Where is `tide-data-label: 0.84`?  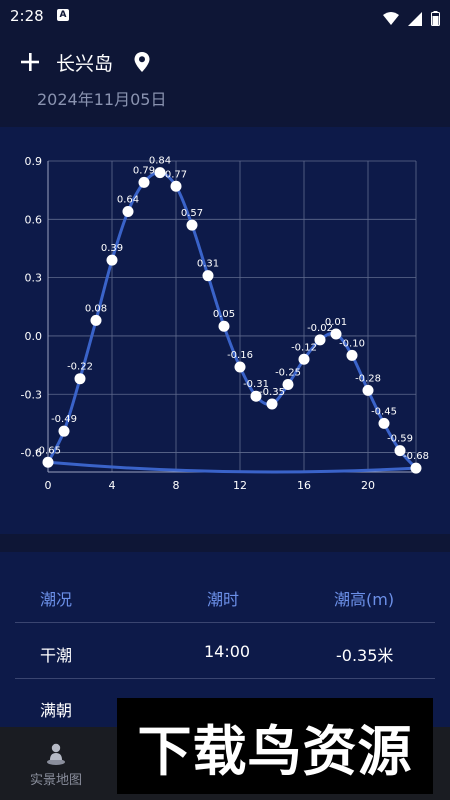
tide-data-label: 0.84 is located at coordinates (160, 161).